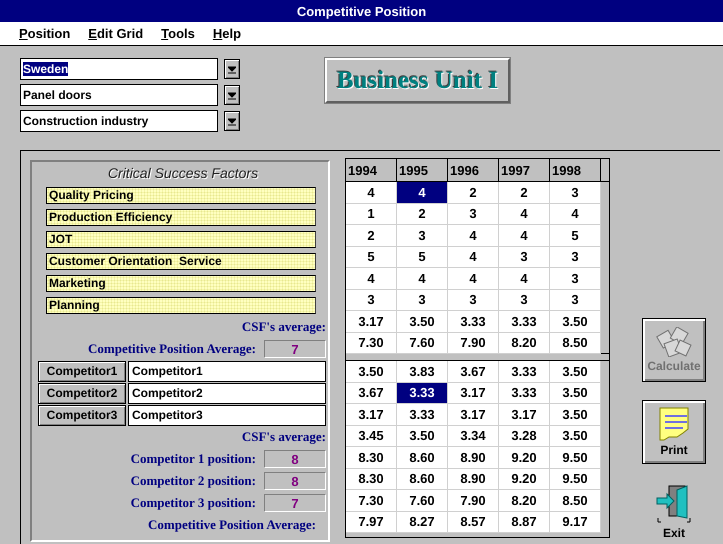 This screenshot has width=723, height=544. What do you see at coordinates (178, 33) in the screenshot?
I see `menu-item: Tools` at bounding box center [178, 33].